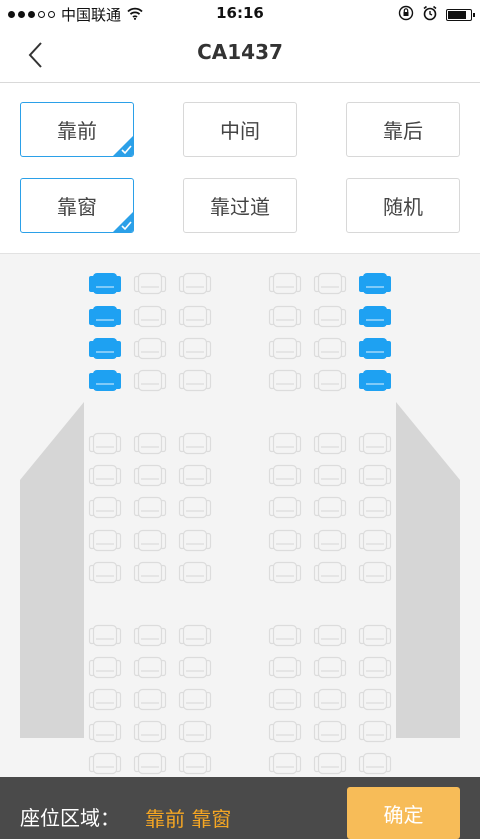 The image size is (480, 839). I want to click on option-label: 中间, so click(240, 131).